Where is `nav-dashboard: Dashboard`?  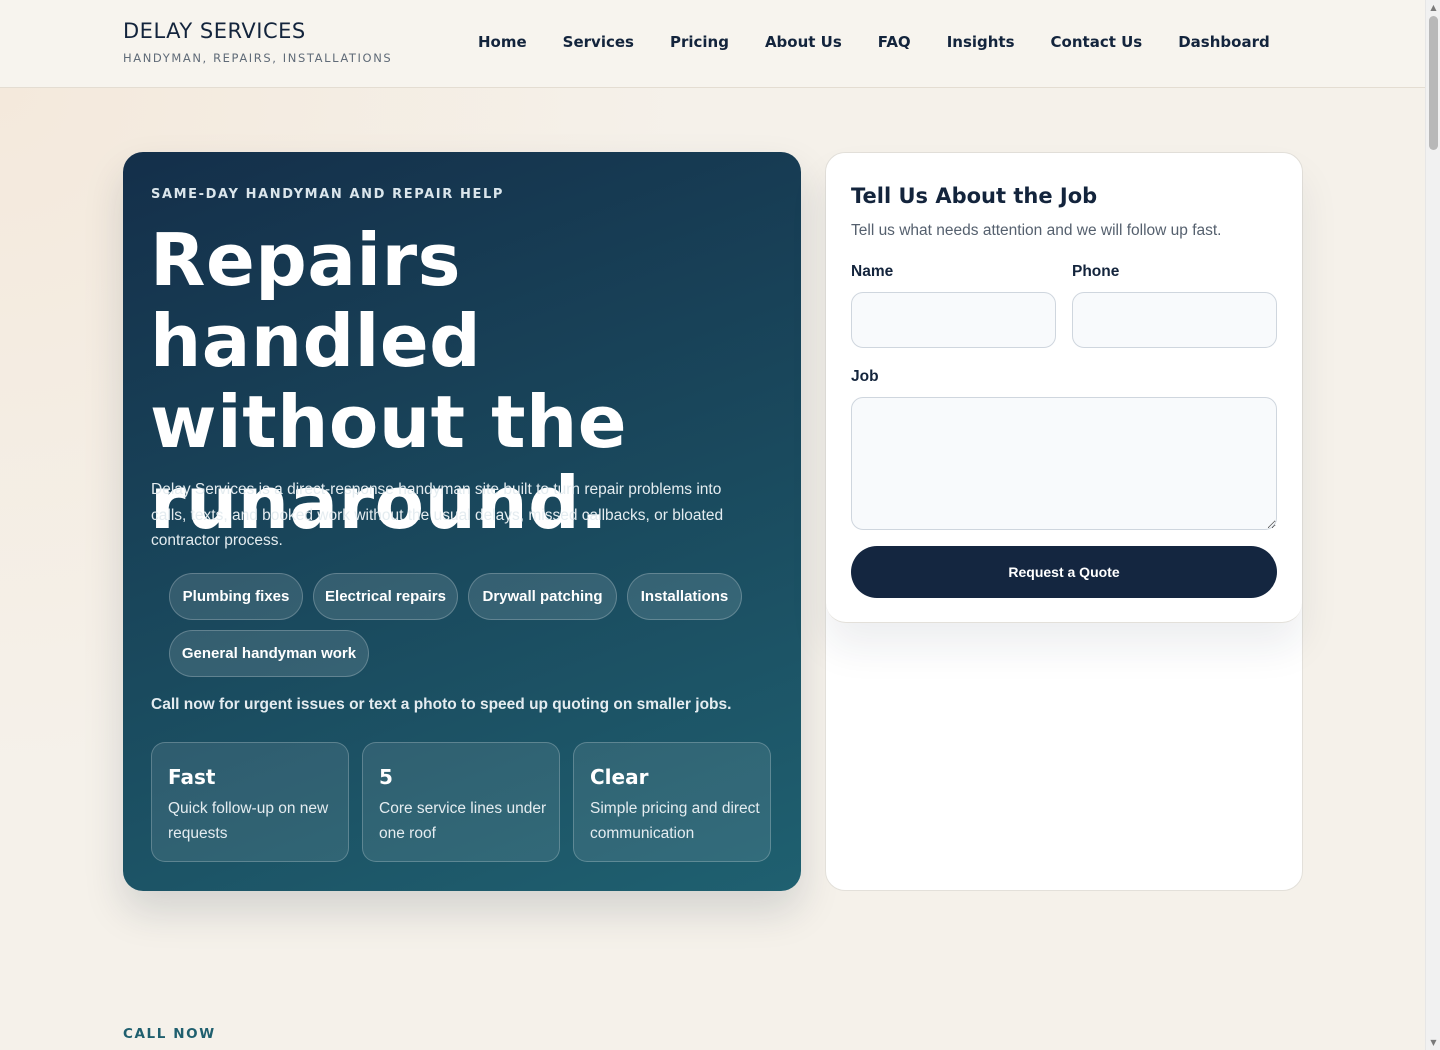
nav-dashboard: Dashboard is located at coordinates (1223, 42).